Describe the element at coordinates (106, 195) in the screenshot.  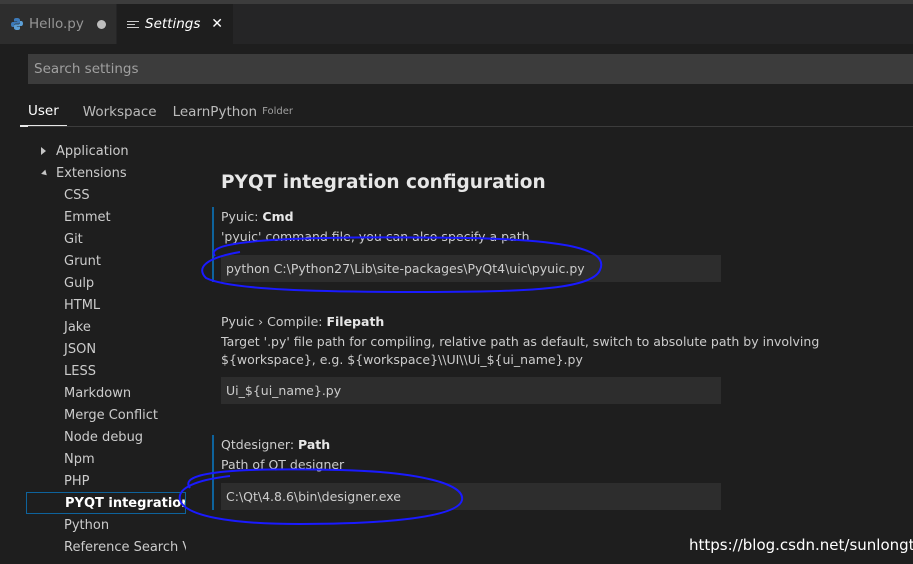
I see `tree-item-css: CSS` at that location.